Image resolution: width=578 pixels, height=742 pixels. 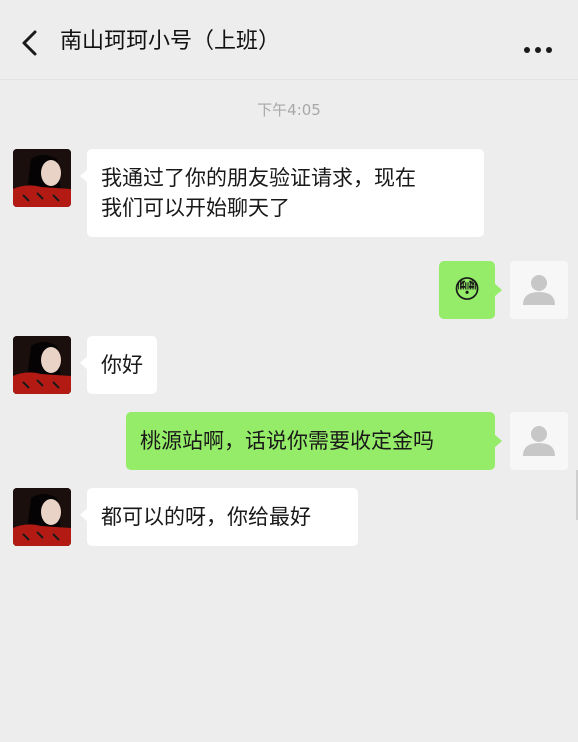 I want to click on message-bubble-sent: 桃源站啊，话说你需要收定金吗, so click(x=314, y=441).